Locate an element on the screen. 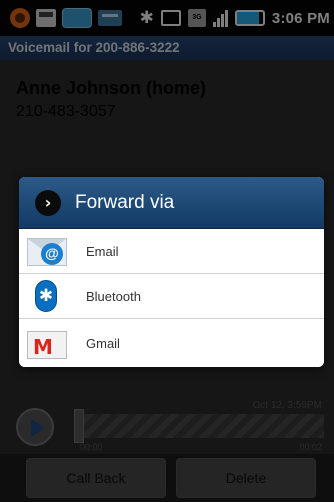 This screenshot has width=334, height=502. dialog-title: Forward via is located at coordinates (125, 202).